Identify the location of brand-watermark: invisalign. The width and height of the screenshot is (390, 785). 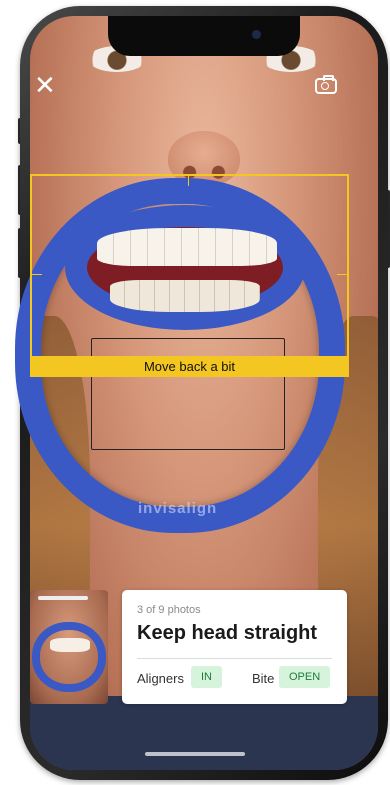
(178, 508).